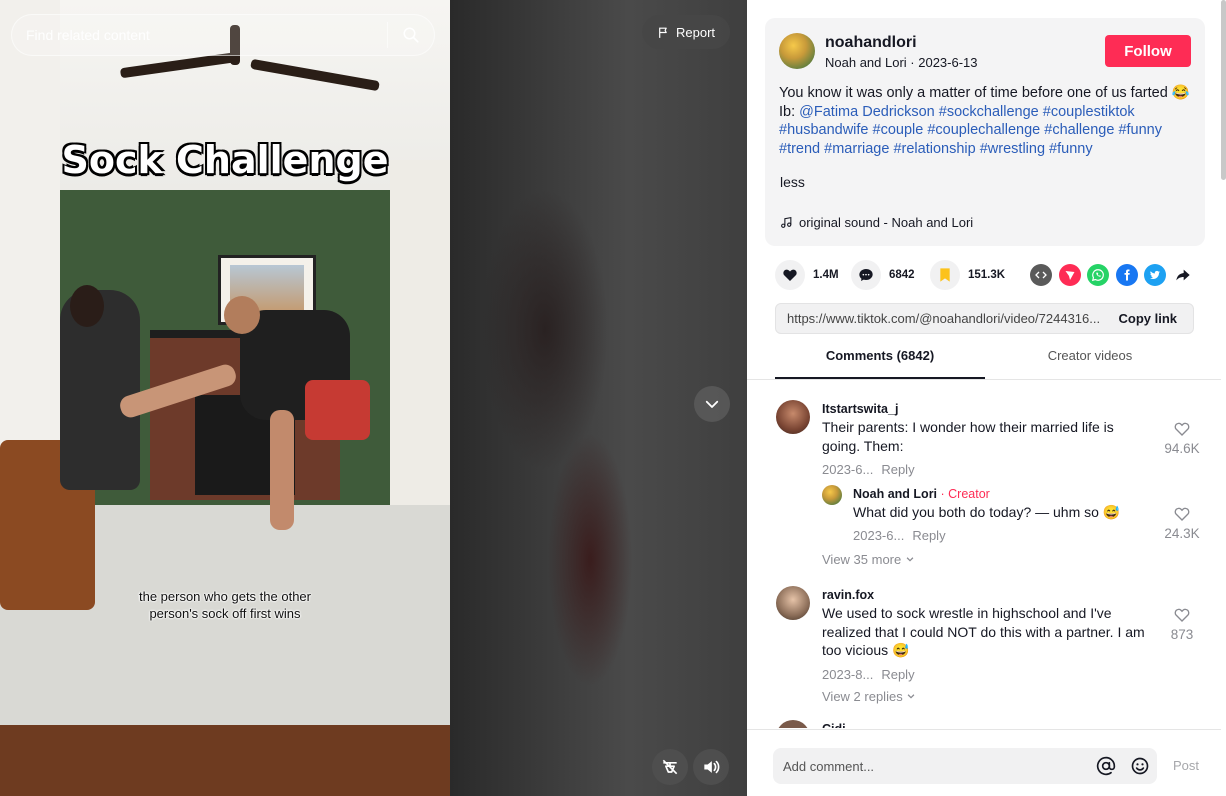 The height and width of the screenshot is (796, 1226). What do you see at coordinates (1182, 429) in the screenshot?
I see `heart-outline-icon` at bounding box center [1182, 429].